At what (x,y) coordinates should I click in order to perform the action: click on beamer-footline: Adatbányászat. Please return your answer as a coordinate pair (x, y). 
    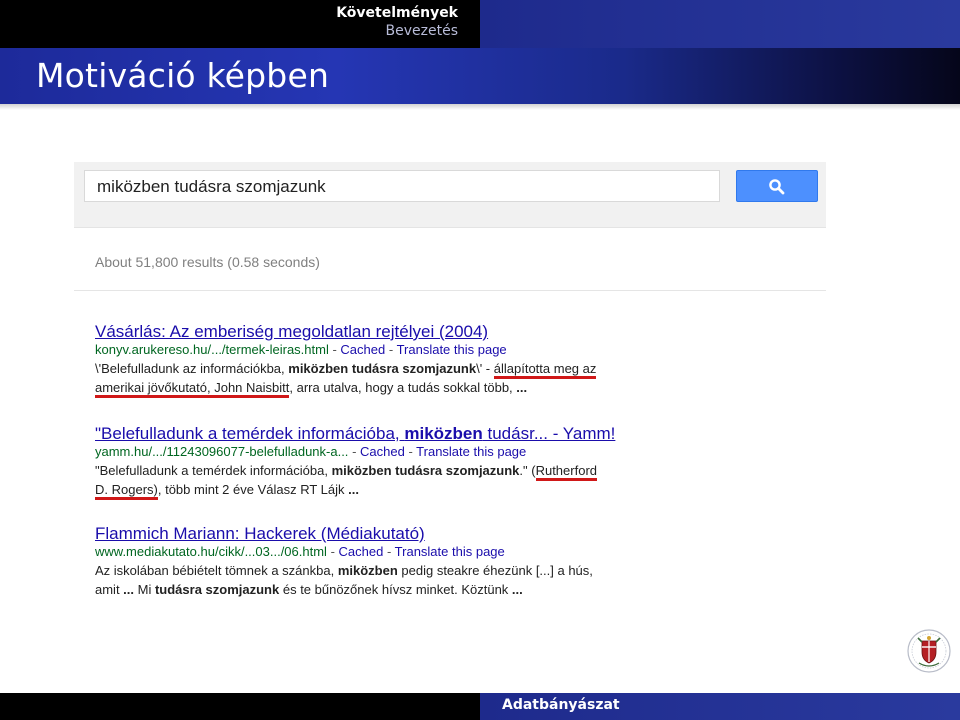
    Looking at the image, I should click on (480, 706).